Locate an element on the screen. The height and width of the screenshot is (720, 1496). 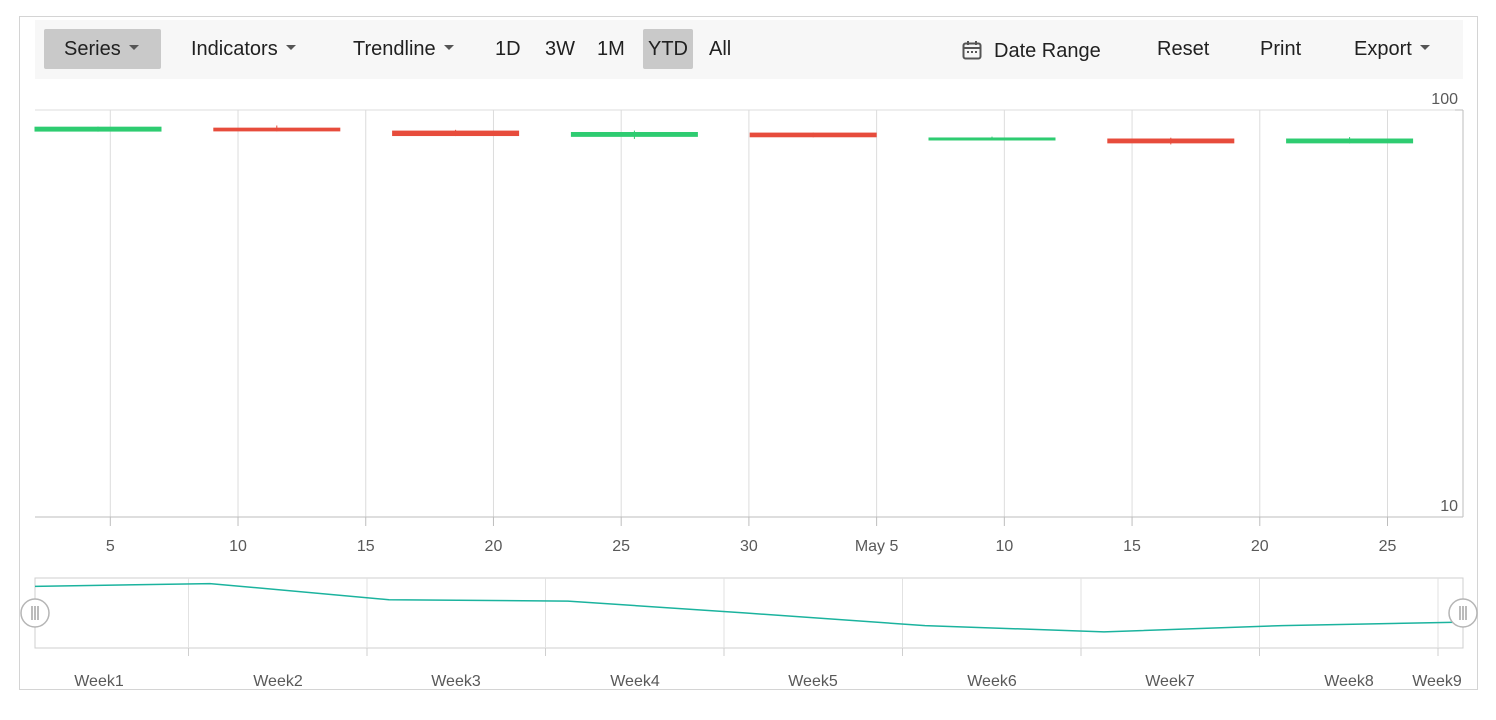
export-dropdown: Export is located at coordinates (1392, 49).